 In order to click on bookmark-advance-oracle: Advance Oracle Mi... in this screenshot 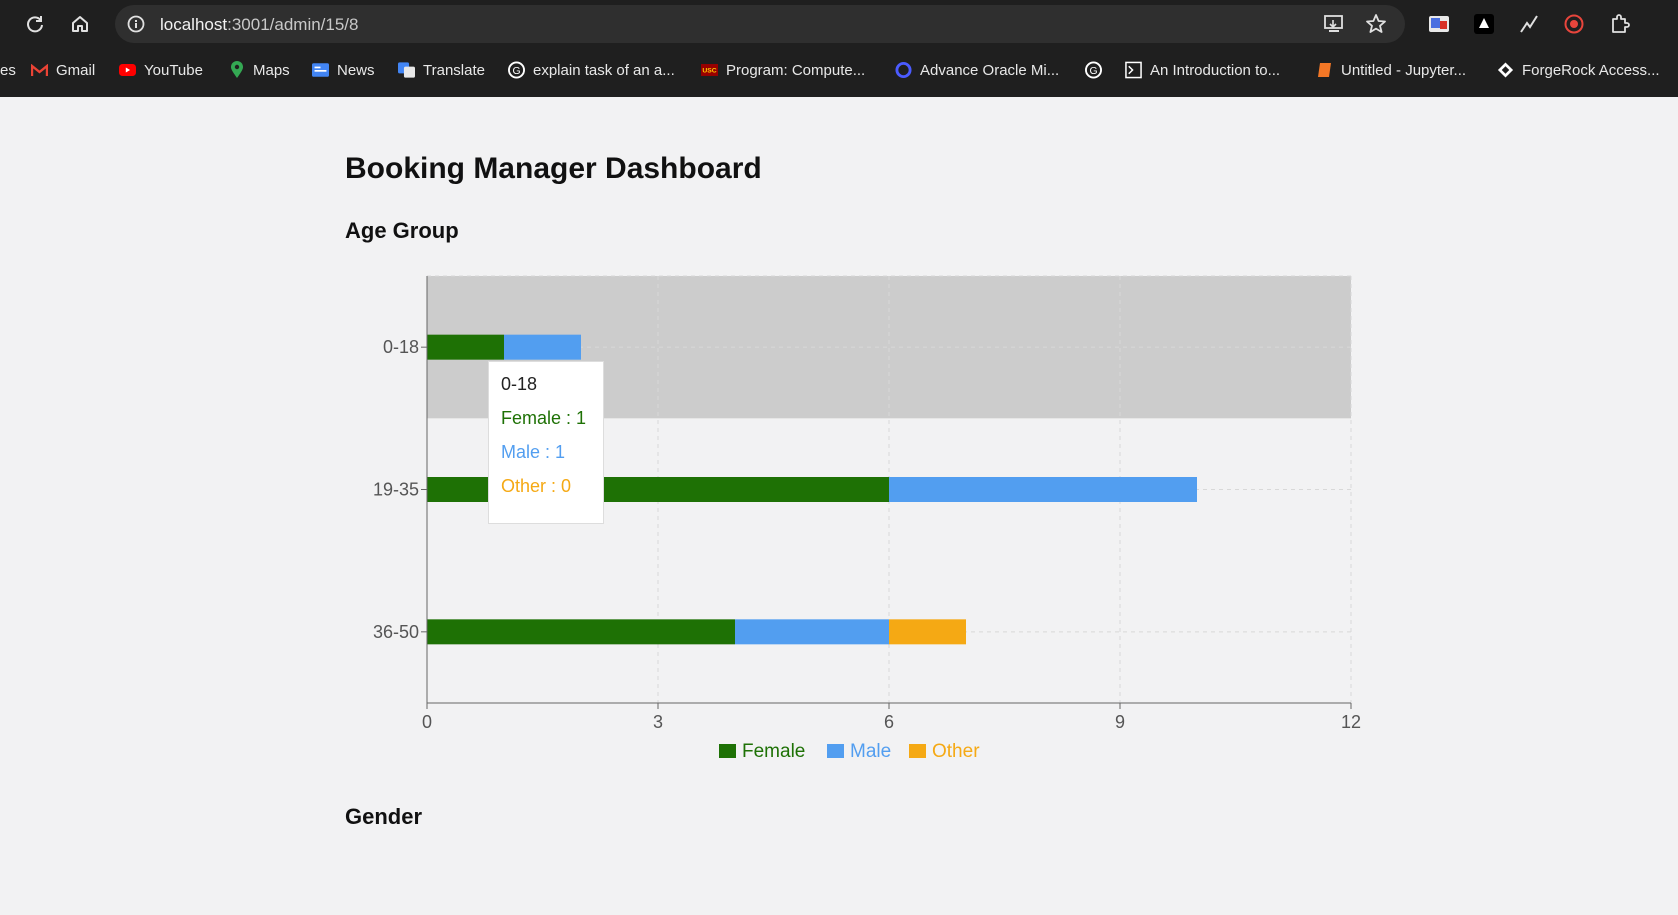, I will do `click(977, 70)`.